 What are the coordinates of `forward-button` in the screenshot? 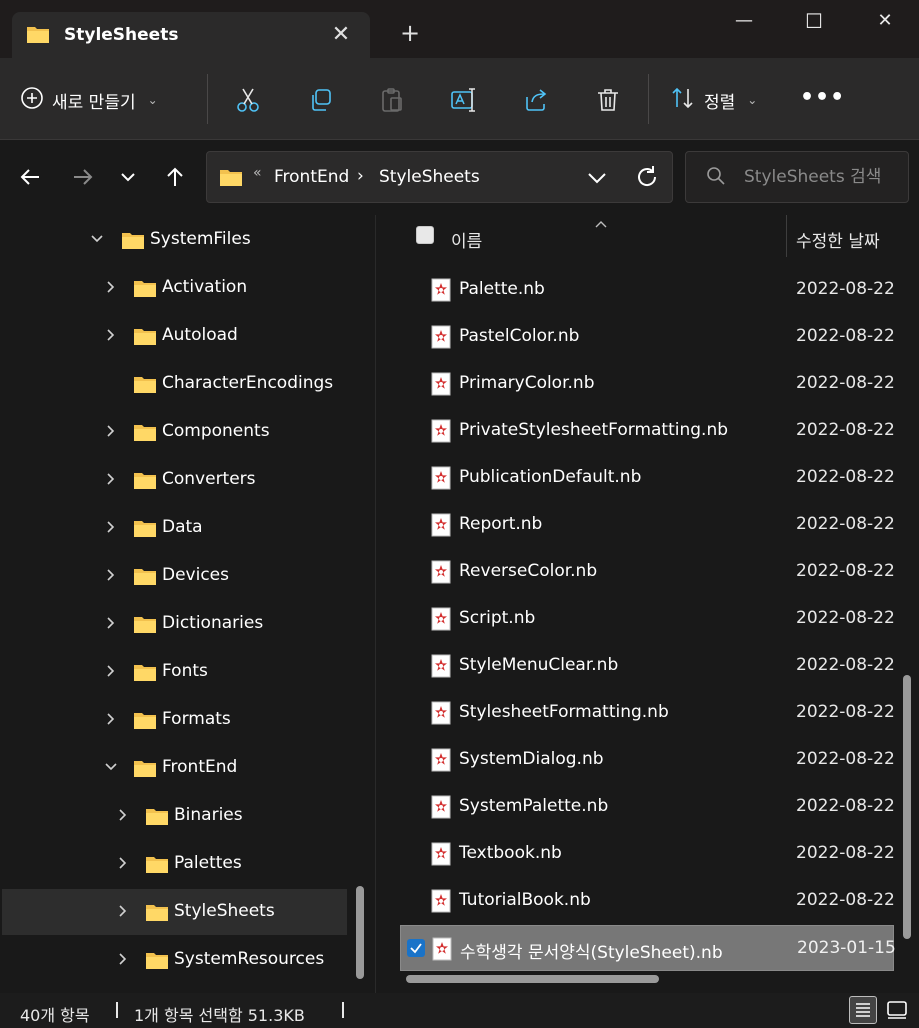 It's located at (83, 177).